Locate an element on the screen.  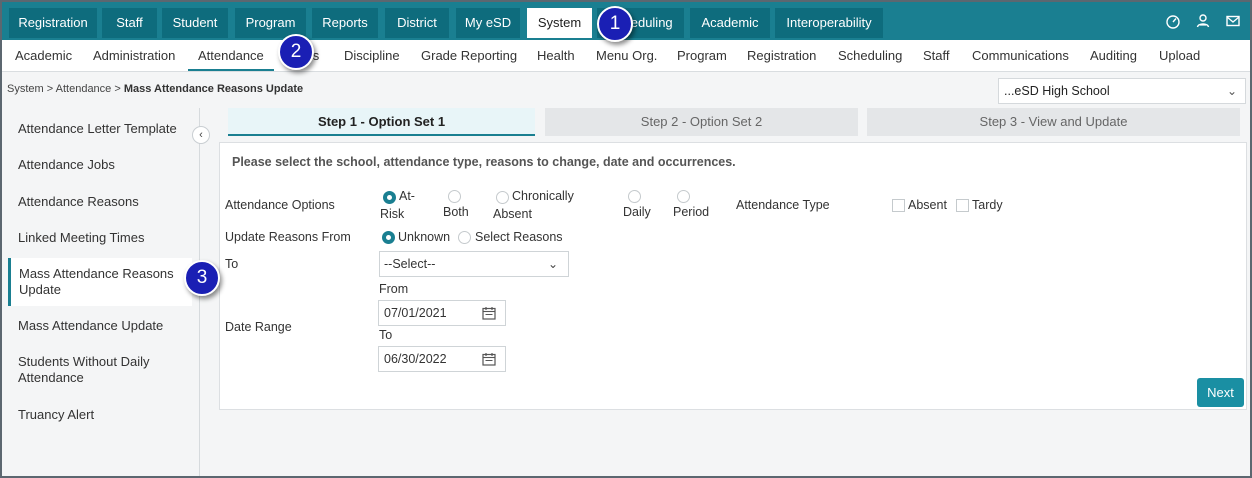
top-tab-district: District is located at coordinates (417, 23).